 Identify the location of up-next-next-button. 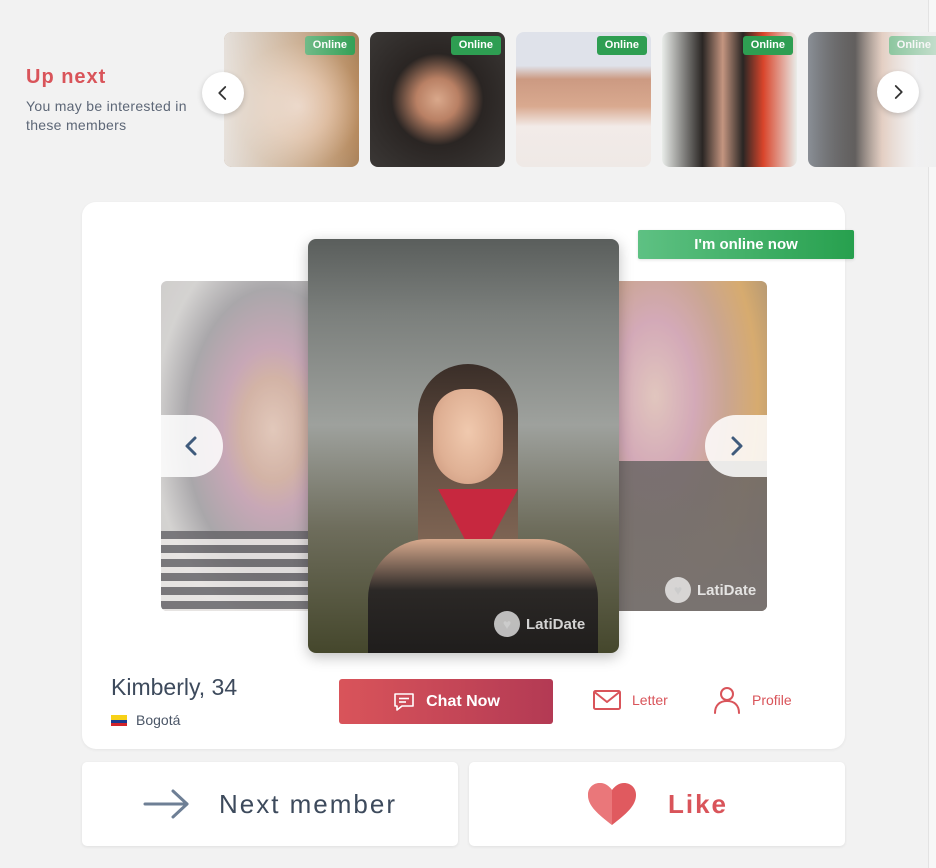
(898, 92).